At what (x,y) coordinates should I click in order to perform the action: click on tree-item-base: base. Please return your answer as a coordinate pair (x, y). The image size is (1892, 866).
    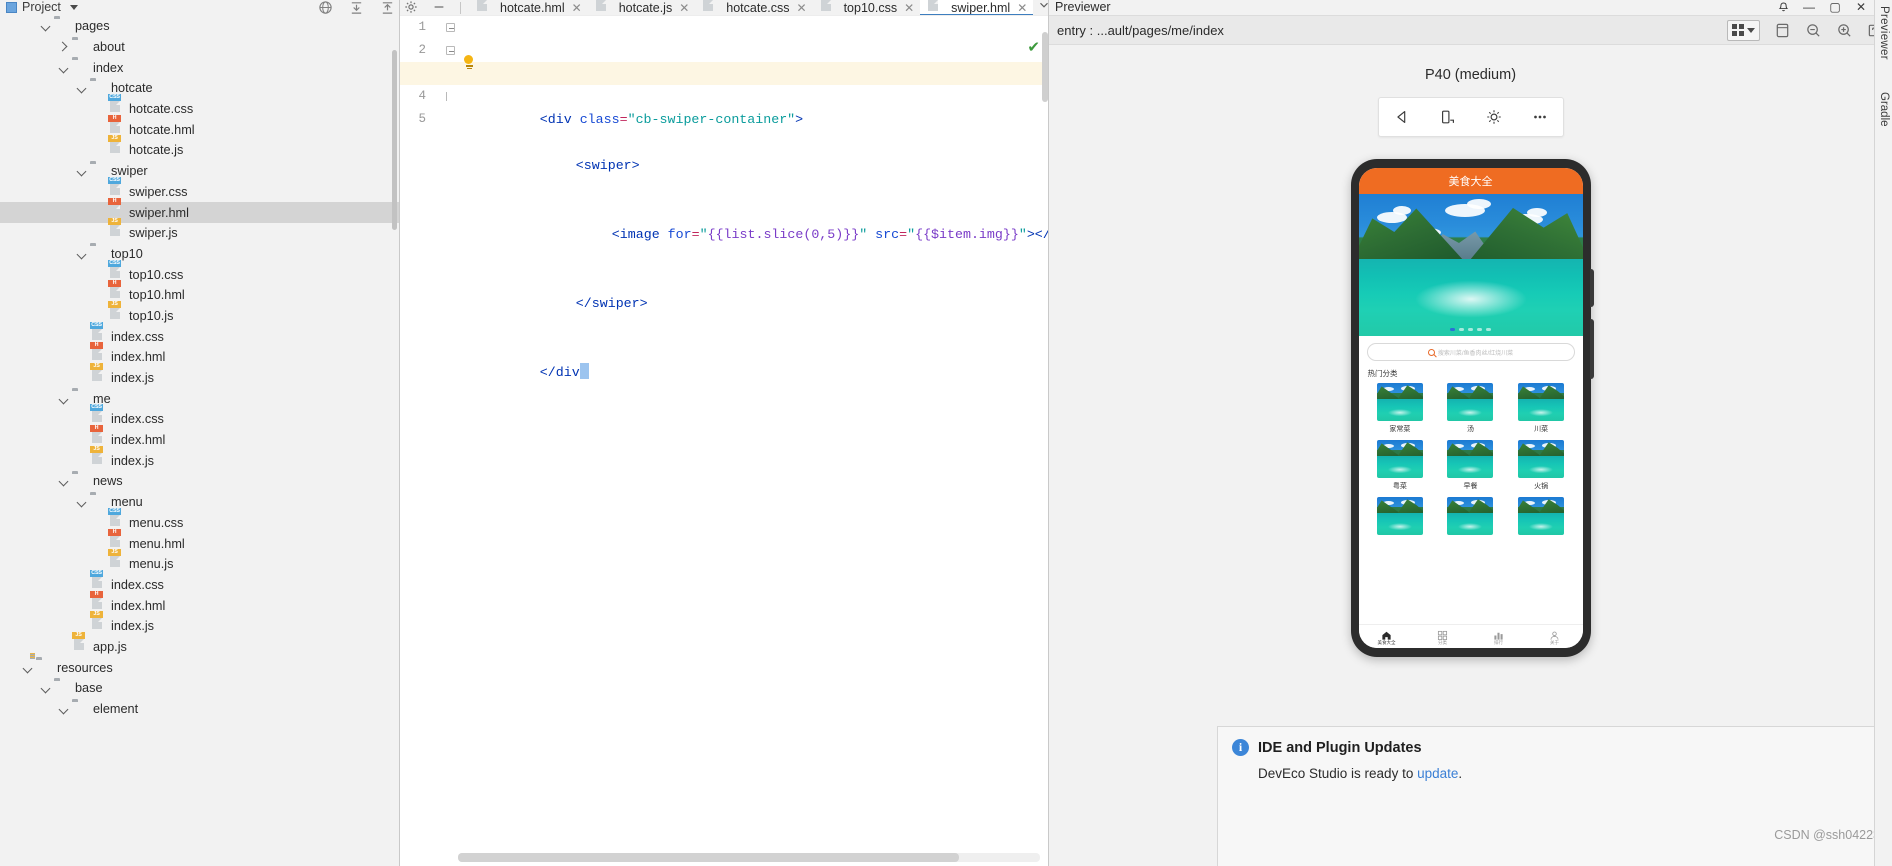
    Looking at the image, I should click on (199, 688).